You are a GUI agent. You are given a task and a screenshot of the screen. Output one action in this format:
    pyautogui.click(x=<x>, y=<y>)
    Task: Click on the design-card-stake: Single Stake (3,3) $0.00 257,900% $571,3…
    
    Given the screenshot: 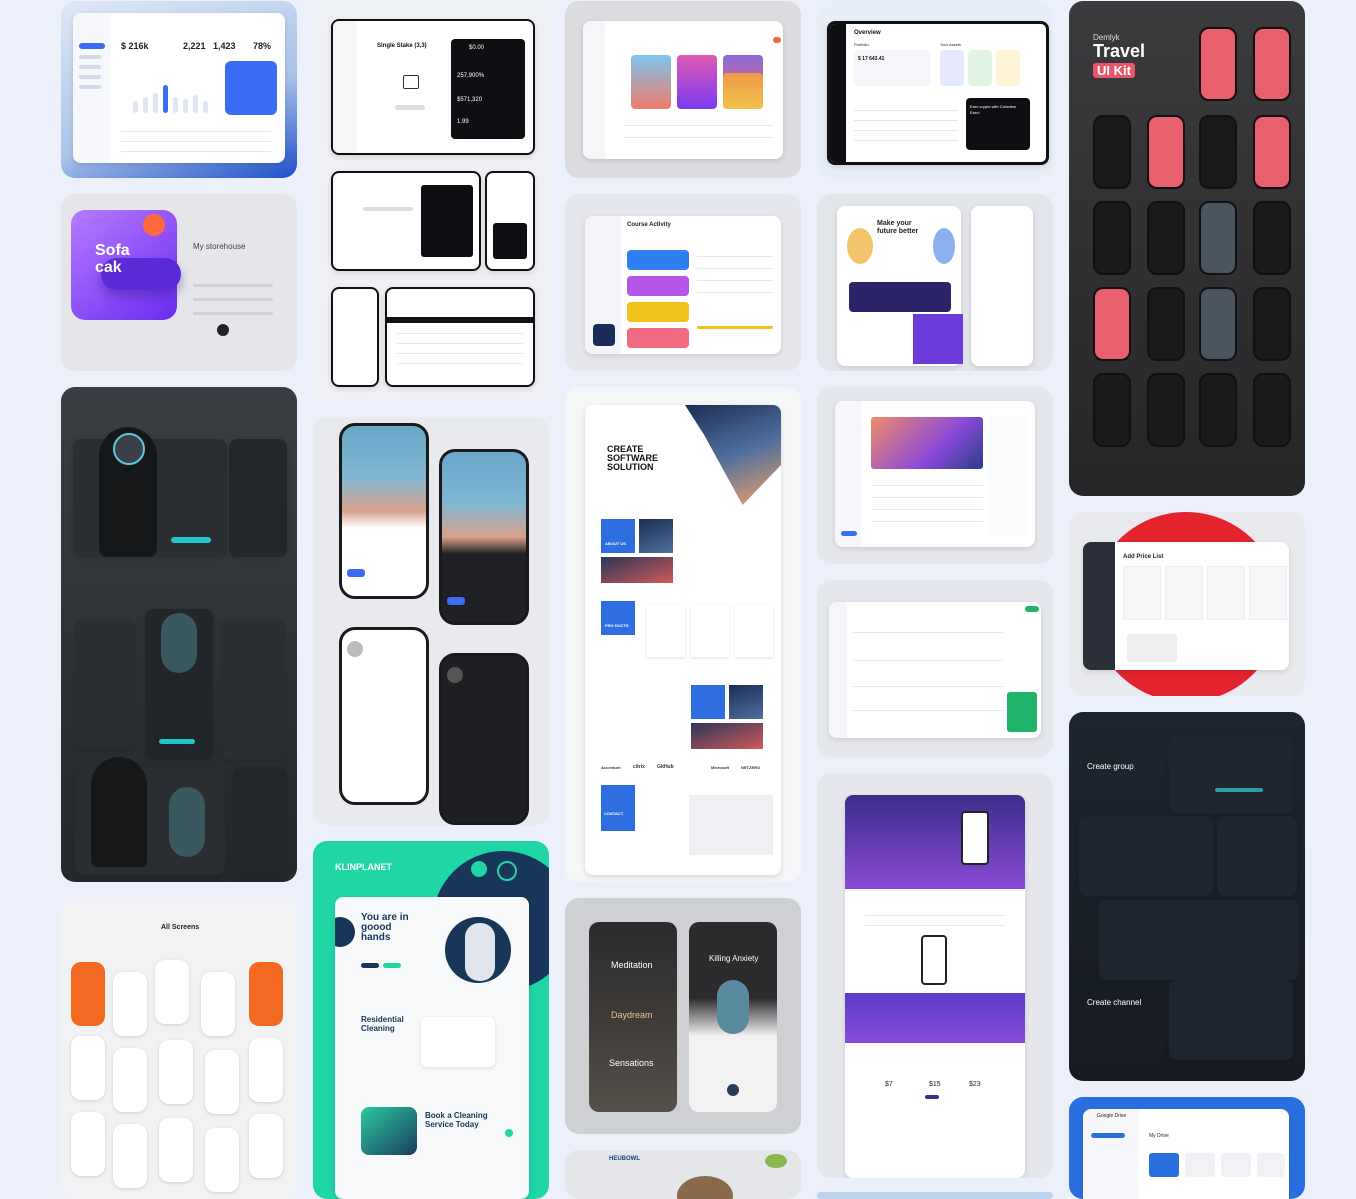 What is the action you would take?
    pyautogui.click(x=431, y=201)
    